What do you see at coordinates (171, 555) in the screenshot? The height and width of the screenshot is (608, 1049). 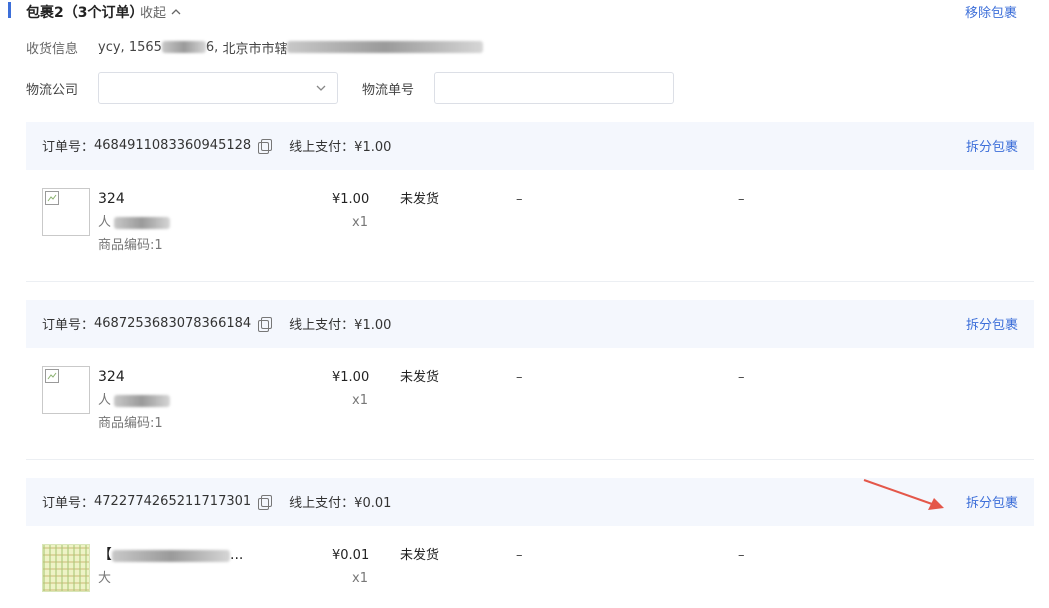 I see `redacted-product-name` at bounding box center [171, 555].